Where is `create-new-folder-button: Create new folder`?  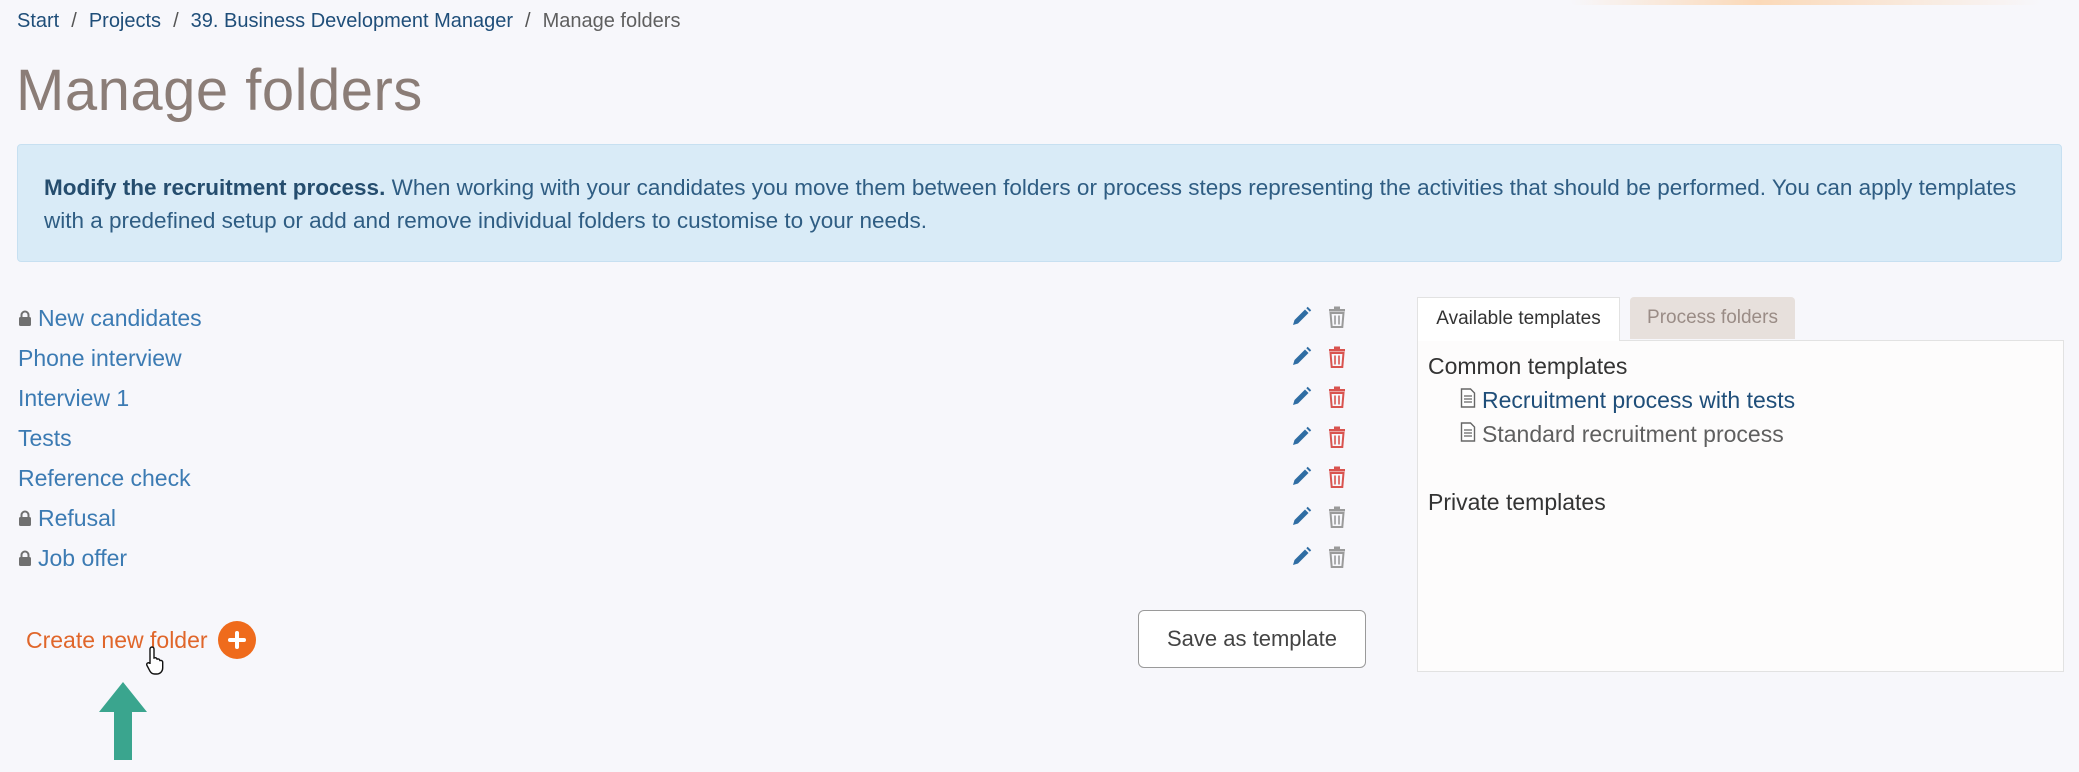 create-new-folder-button: Create new folder is located at coordinates (141, 640).